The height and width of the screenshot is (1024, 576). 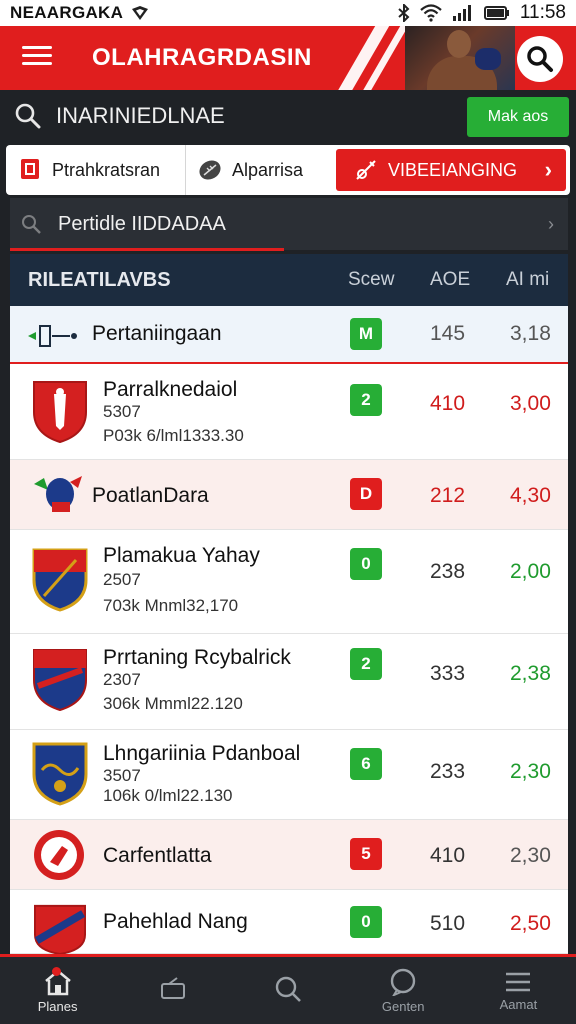 What do you see at coordinates (122, 679) in the screenshot?
I see `team-meta: 2307` at bounding box center [122, 679].